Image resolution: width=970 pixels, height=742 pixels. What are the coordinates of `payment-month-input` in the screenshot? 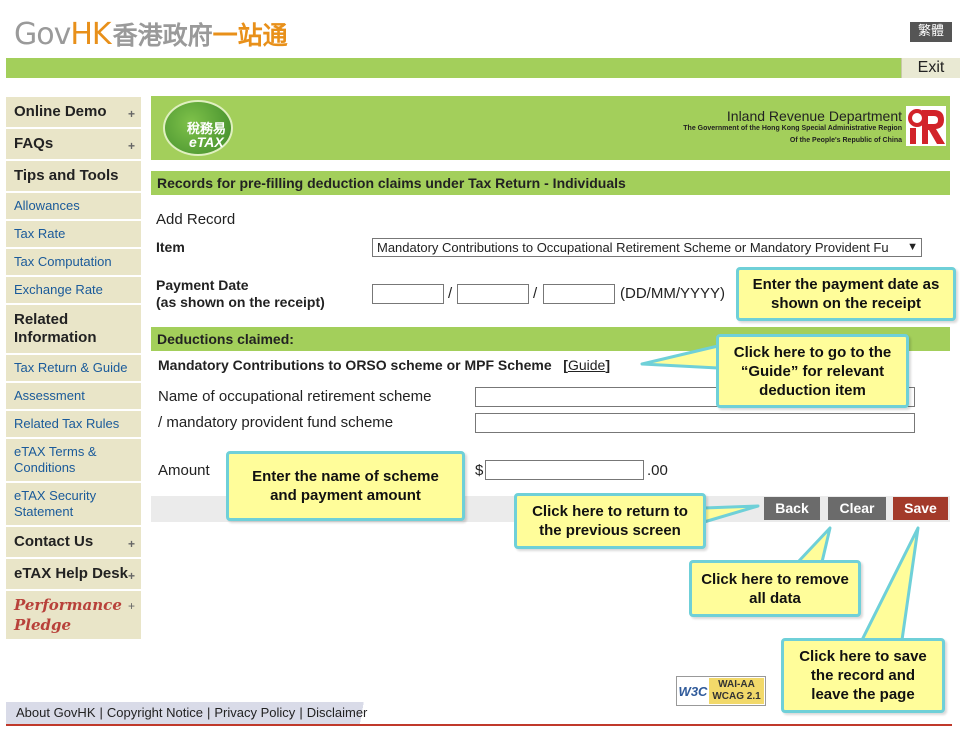 It's located at (493, 294).